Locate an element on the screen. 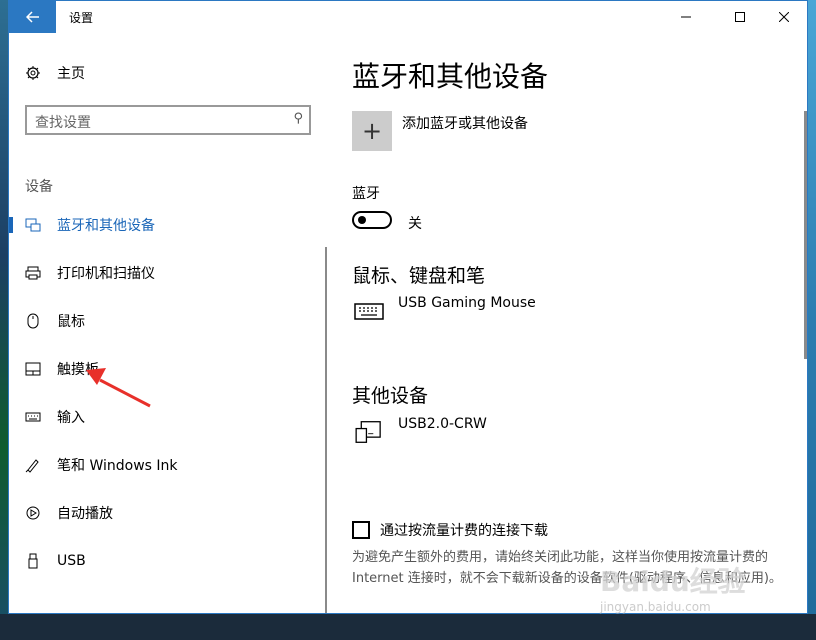 The height and width of the screenshot is (640, 816). back-button is located at coordinates (32, 17).